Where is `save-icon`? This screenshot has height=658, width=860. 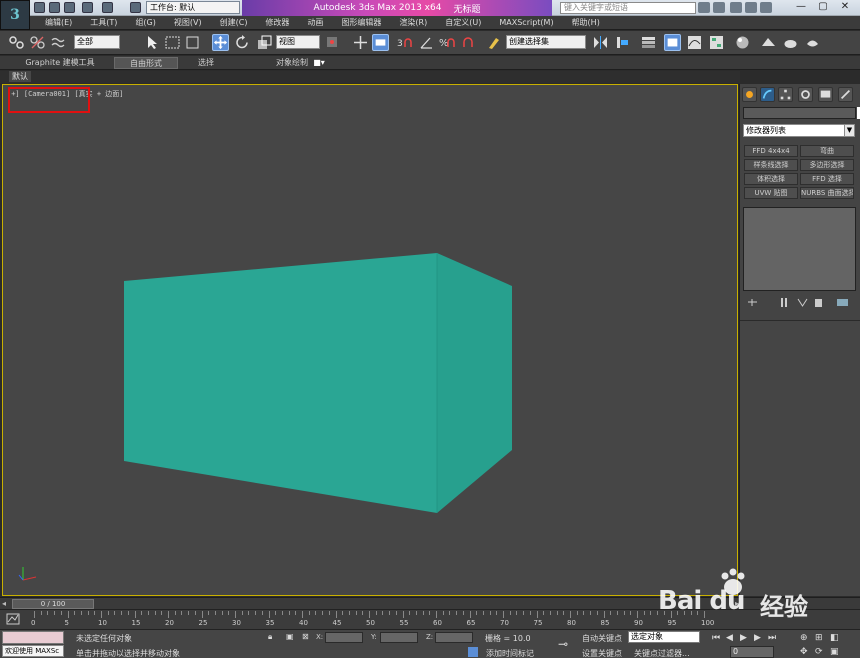 save-icon is located at coordinates (69, 7).